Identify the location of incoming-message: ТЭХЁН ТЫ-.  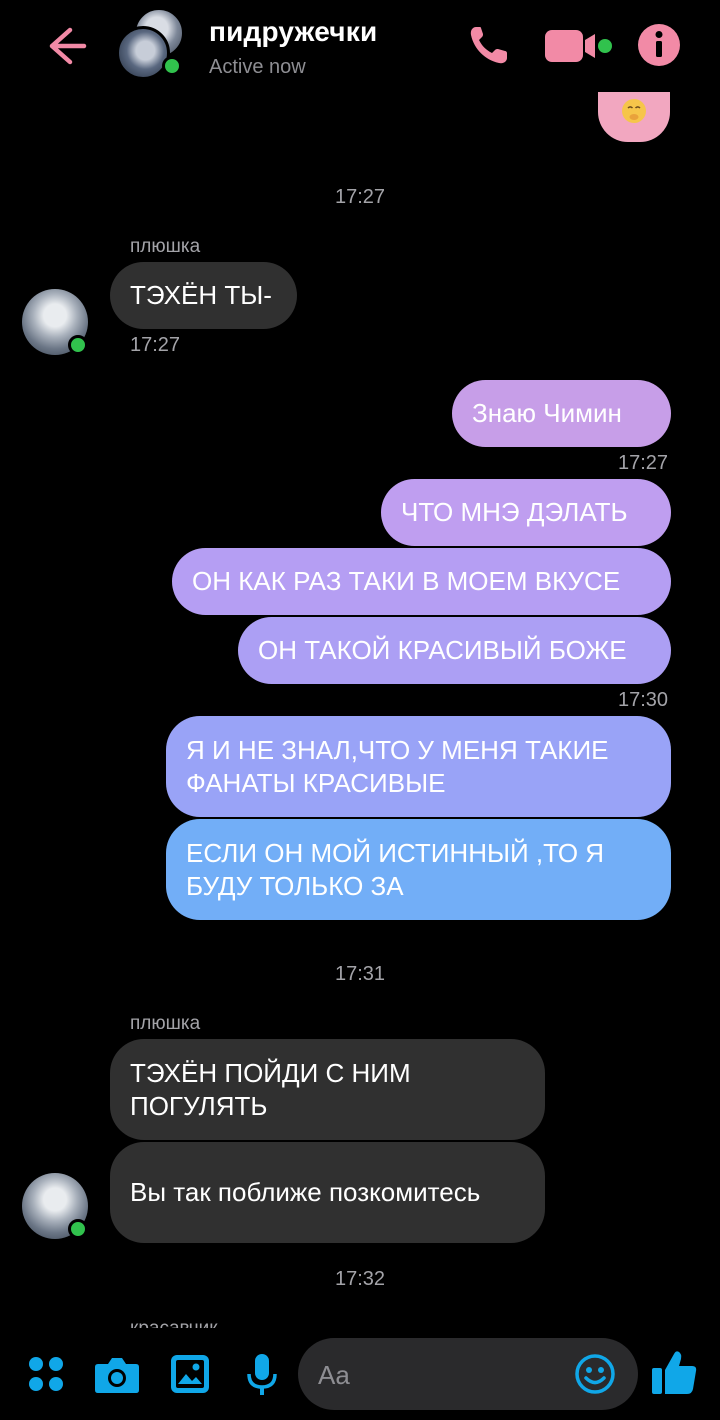
(203, 295).